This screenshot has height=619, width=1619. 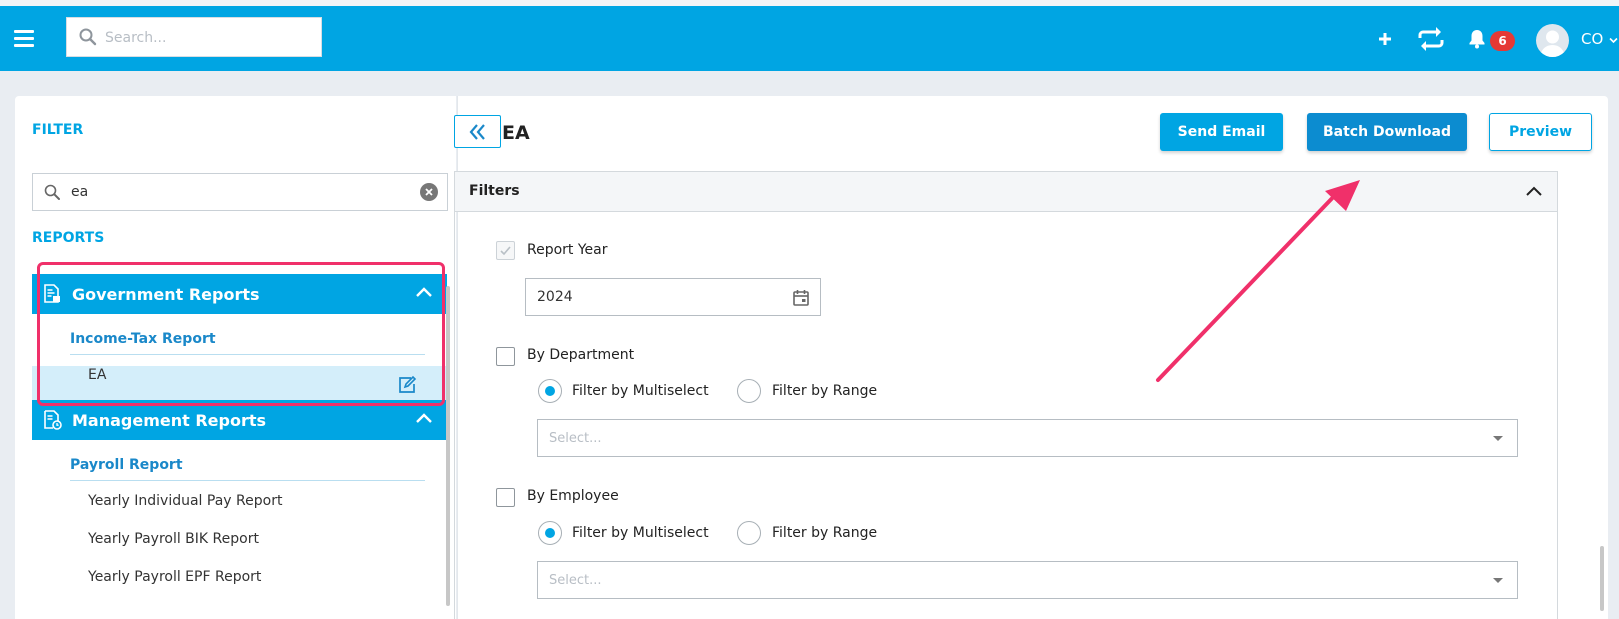 What do you see at coordinates (1431, 38) in the screenshot?
I see `switch-icon` at bounding box center [1431, 38].